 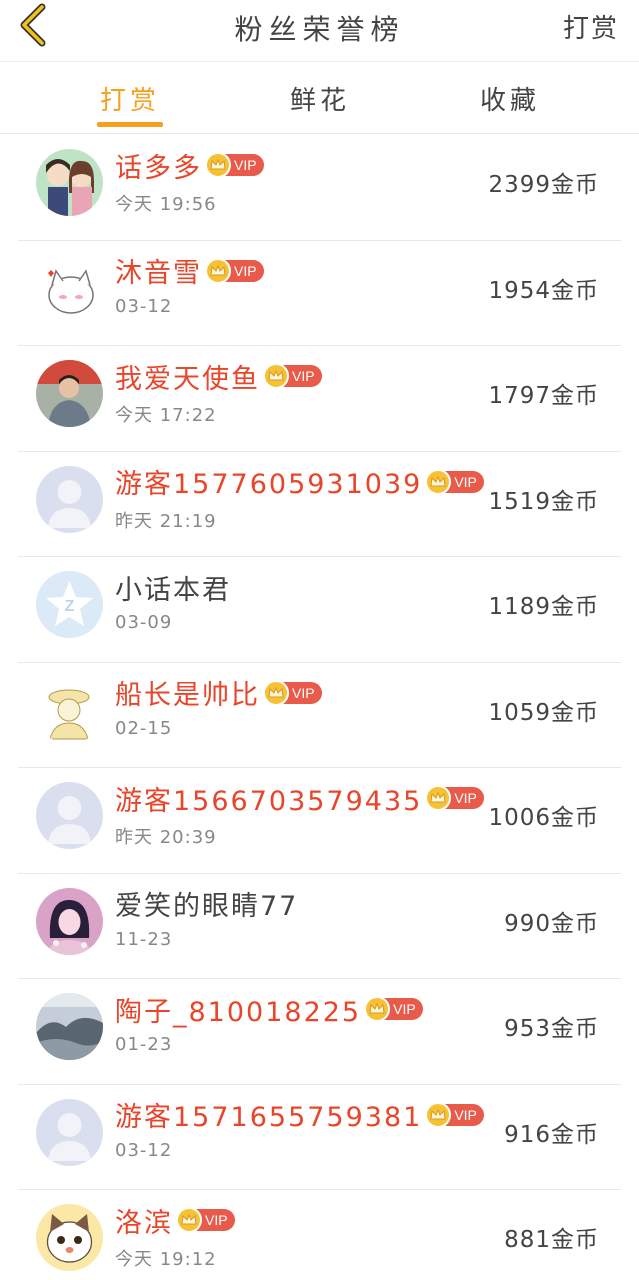 I want to click on coin-amount: 1797金币, so click(x=543, y=396).